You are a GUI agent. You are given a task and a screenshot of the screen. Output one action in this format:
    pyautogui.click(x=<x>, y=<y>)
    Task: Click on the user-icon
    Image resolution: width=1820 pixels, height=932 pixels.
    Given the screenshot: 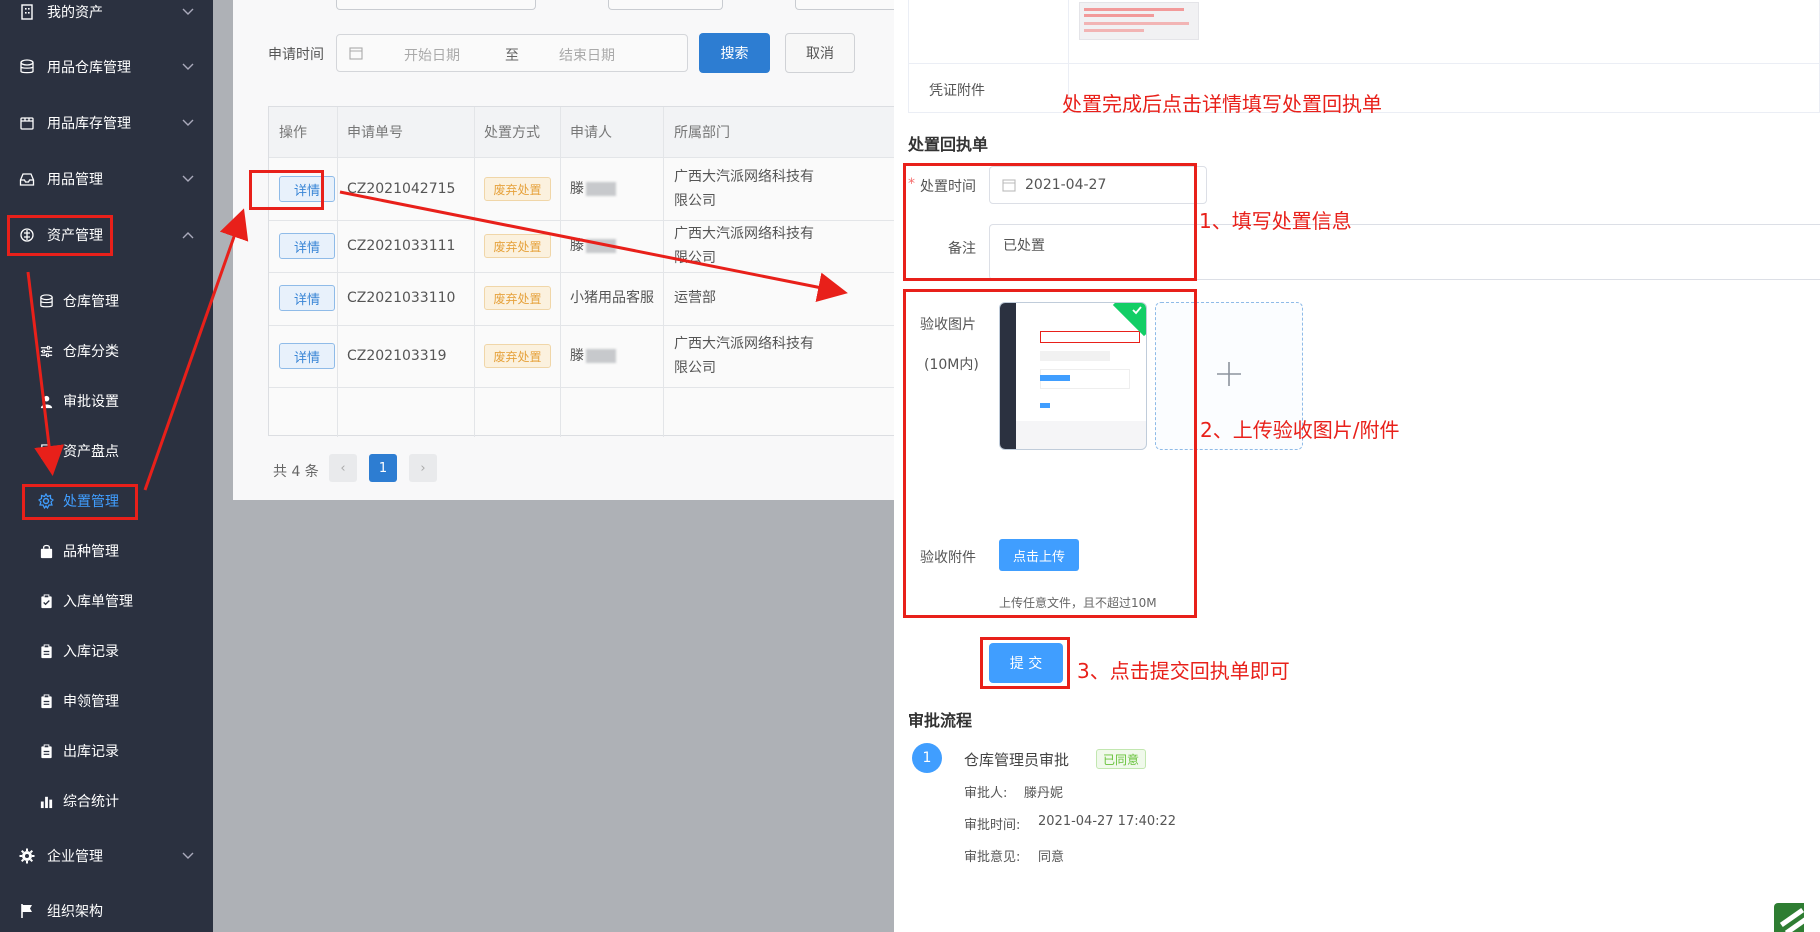 What is the action you would take?
    pyautogui.click(x=46, y=401)
    